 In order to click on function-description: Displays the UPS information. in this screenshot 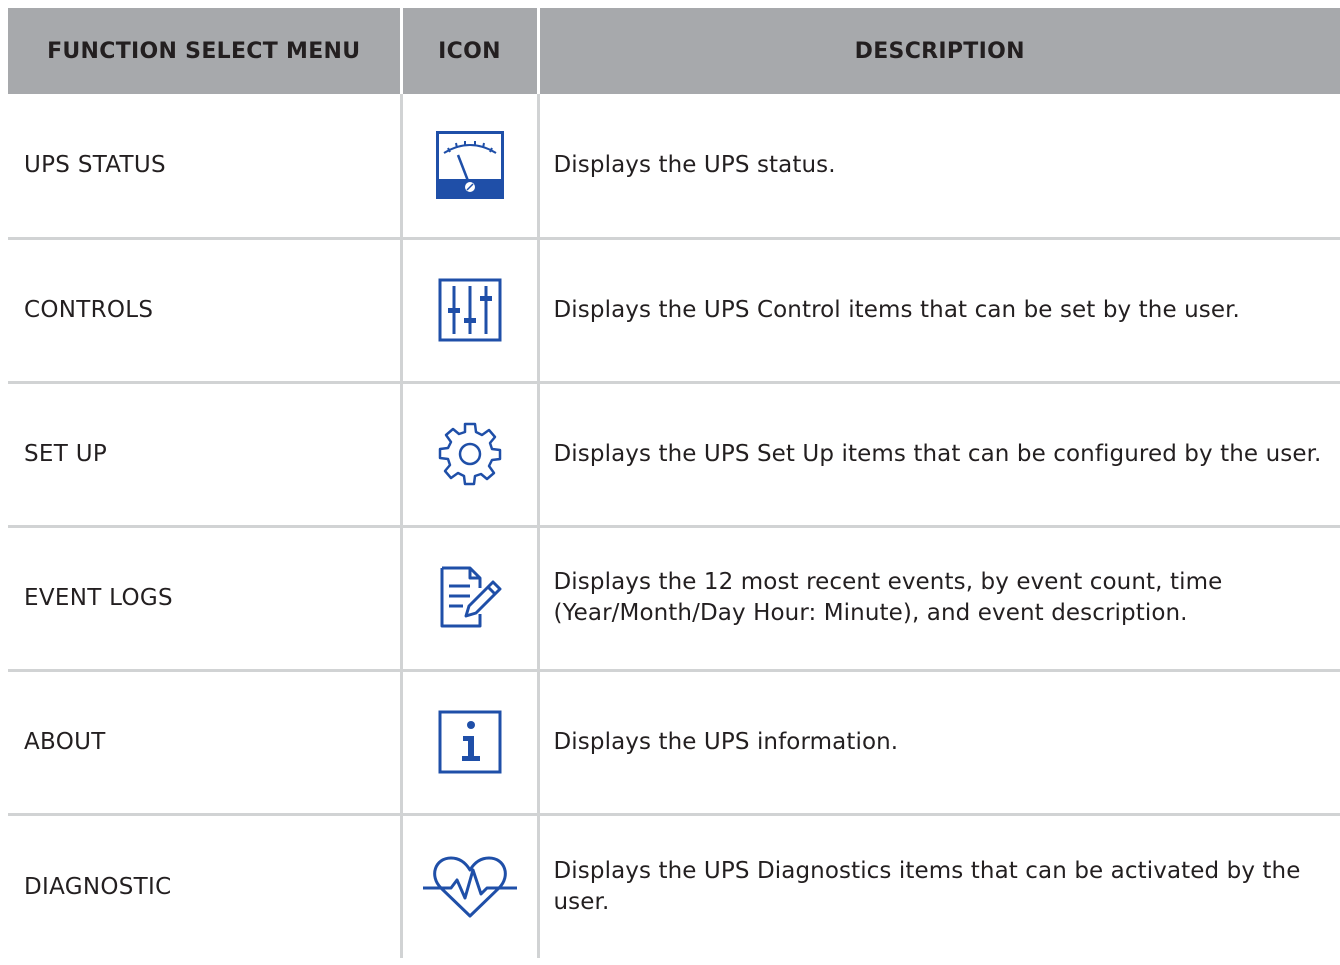, I will do `click(938, 743)`.